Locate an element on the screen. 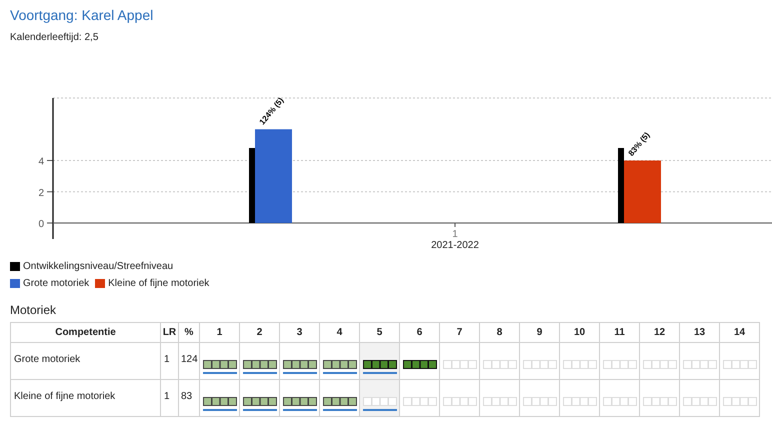 The width and height of the screenshot is (772, 437). x-tick-label: 1 is located at coordinates (455, 234).